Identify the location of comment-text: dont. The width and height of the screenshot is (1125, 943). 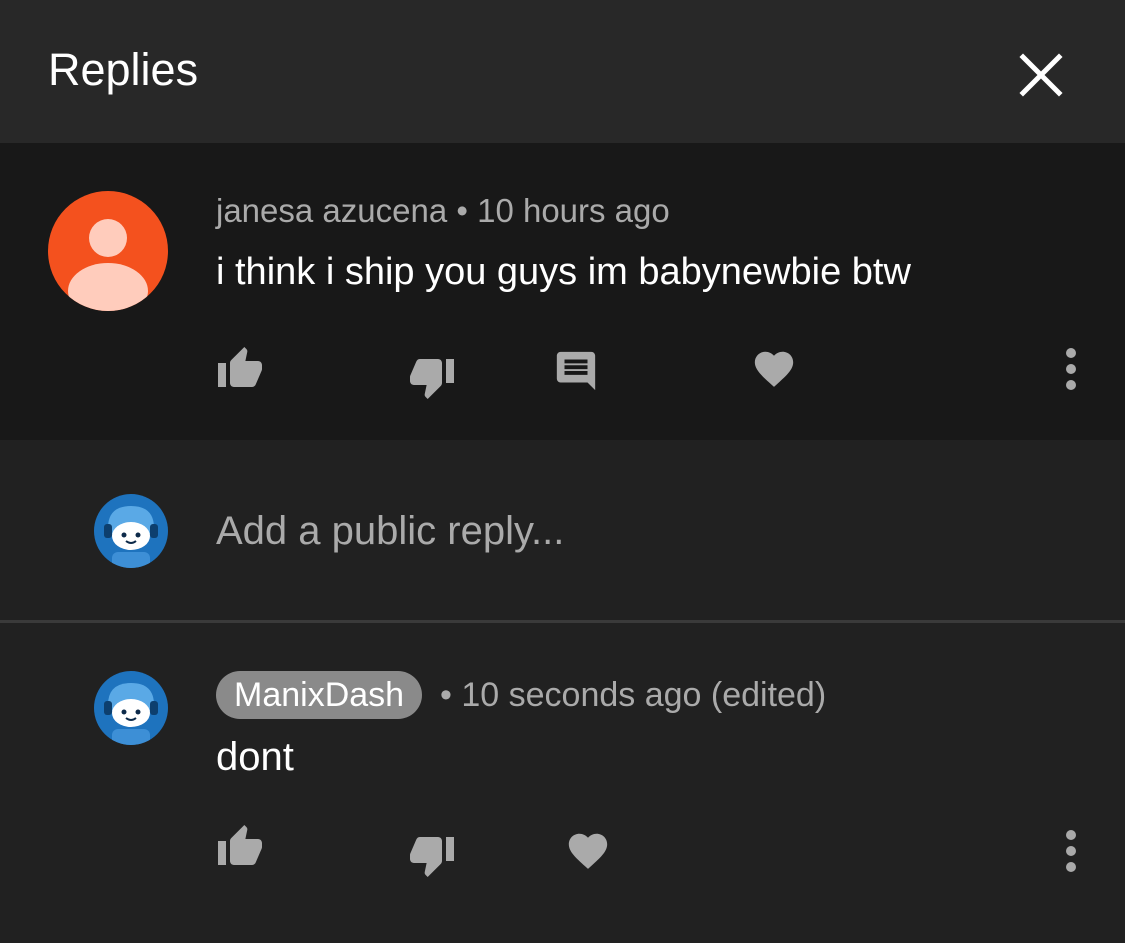
(255, 757).